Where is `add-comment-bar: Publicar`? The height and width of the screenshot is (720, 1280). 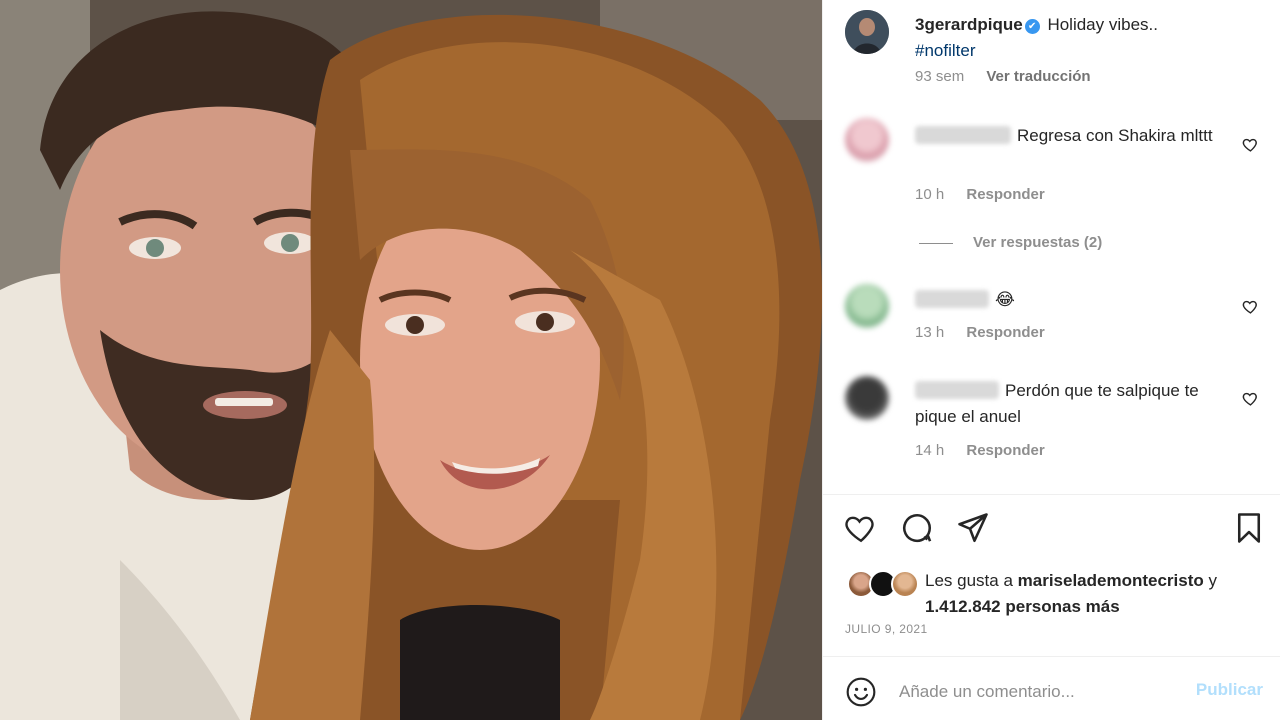
add-comment-bar: Publicar is located at coordinates (1051, 690).